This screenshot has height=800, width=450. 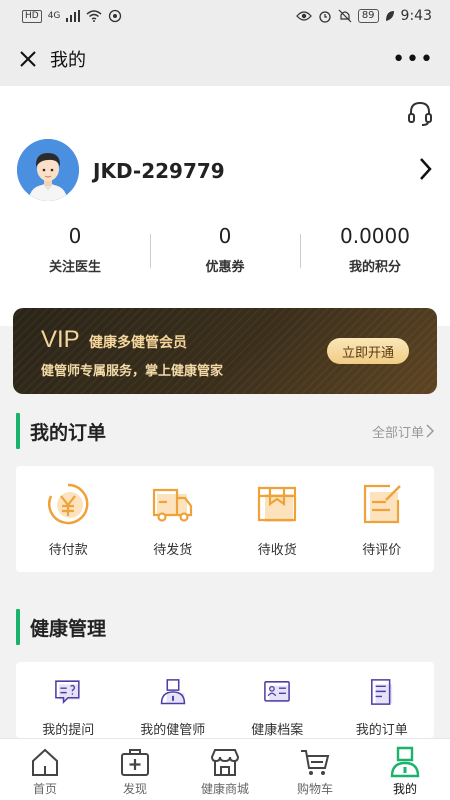 What do you see at coordinates (277, 692) in the screenshot?
I see `id-card-icon` at bounding box center [277, 692].